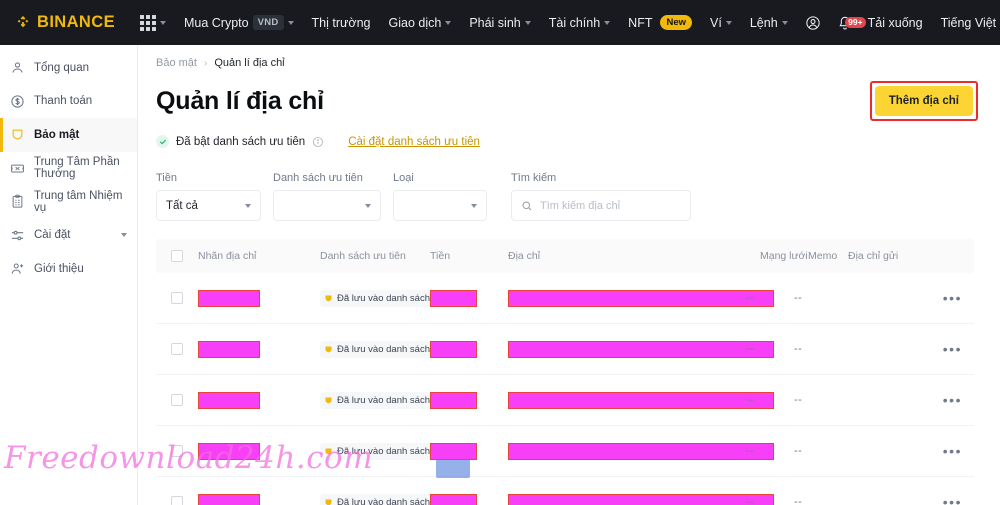  Describe the element at coordinates (440, 256) in the screenshot. I see `header-coin: Tiền` at that location.